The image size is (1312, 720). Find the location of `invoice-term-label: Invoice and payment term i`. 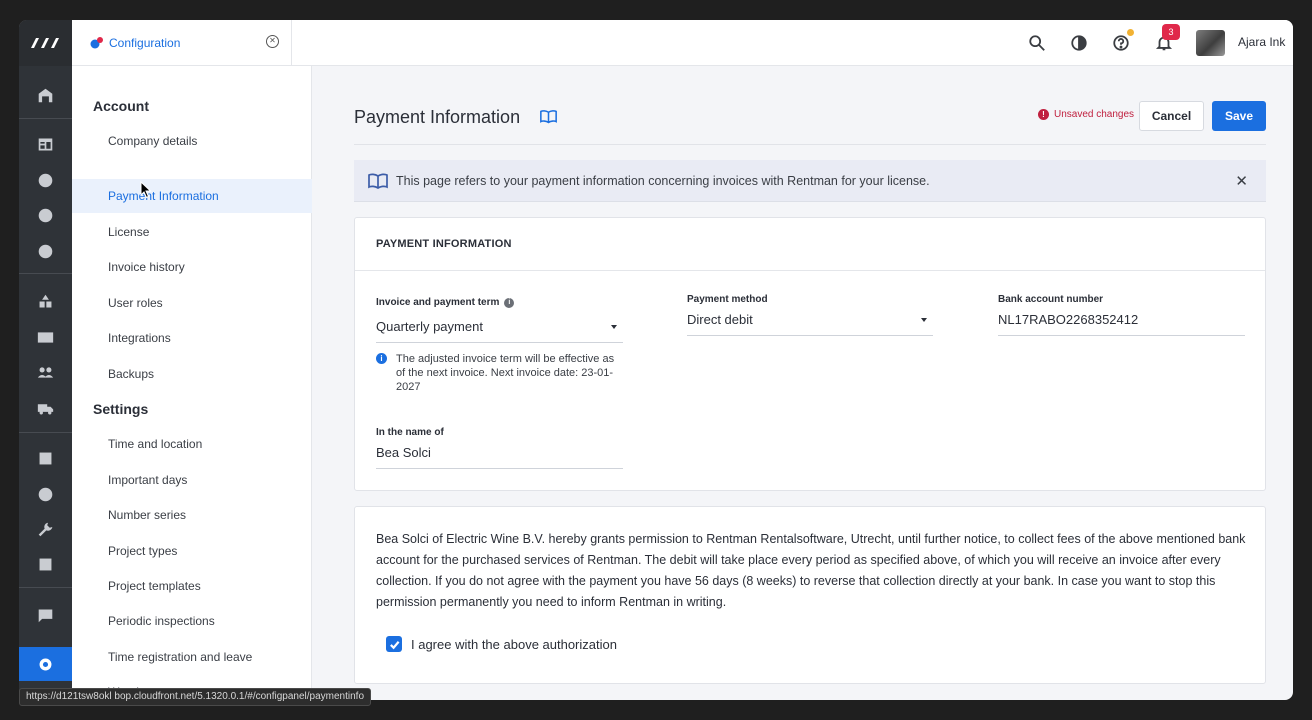

invoice-term-label: Invoice and payment term i is located at coordinates (445, 302).